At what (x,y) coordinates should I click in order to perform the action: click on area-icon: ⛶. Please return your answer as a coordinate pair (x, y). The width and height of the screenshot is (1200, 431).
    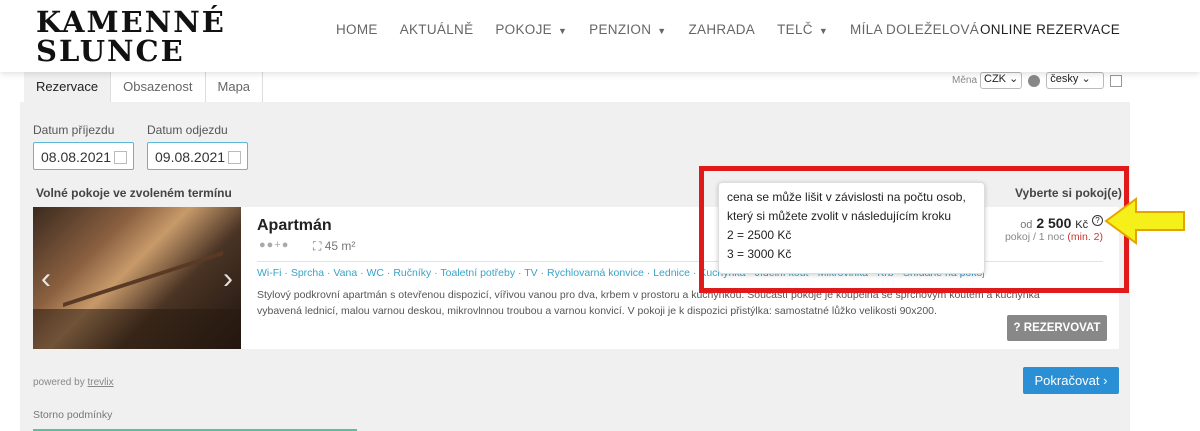
    Looking at the image, I should click on (319, 246).